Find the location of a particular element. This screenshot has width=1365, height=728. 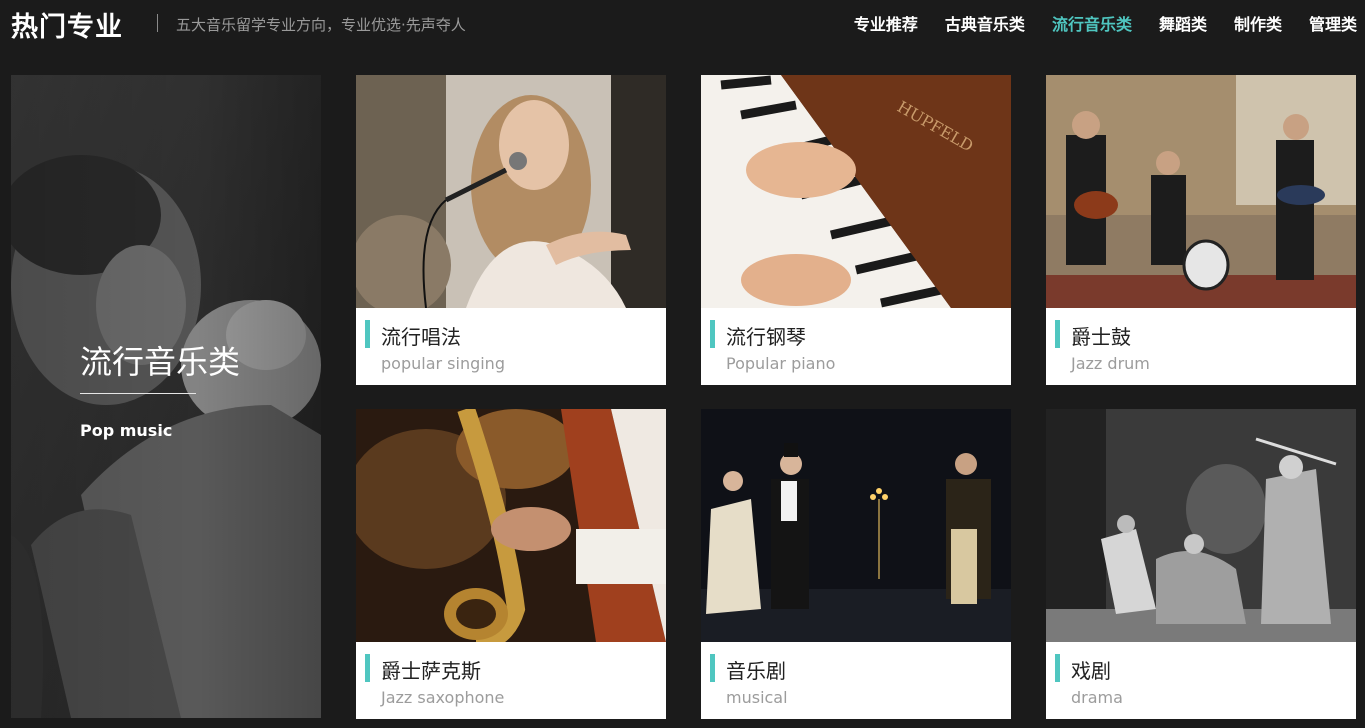

major-card-jazz-saxophone: 爵士萨克斯 Jazz saxophone is located at coordinates (511, 564).